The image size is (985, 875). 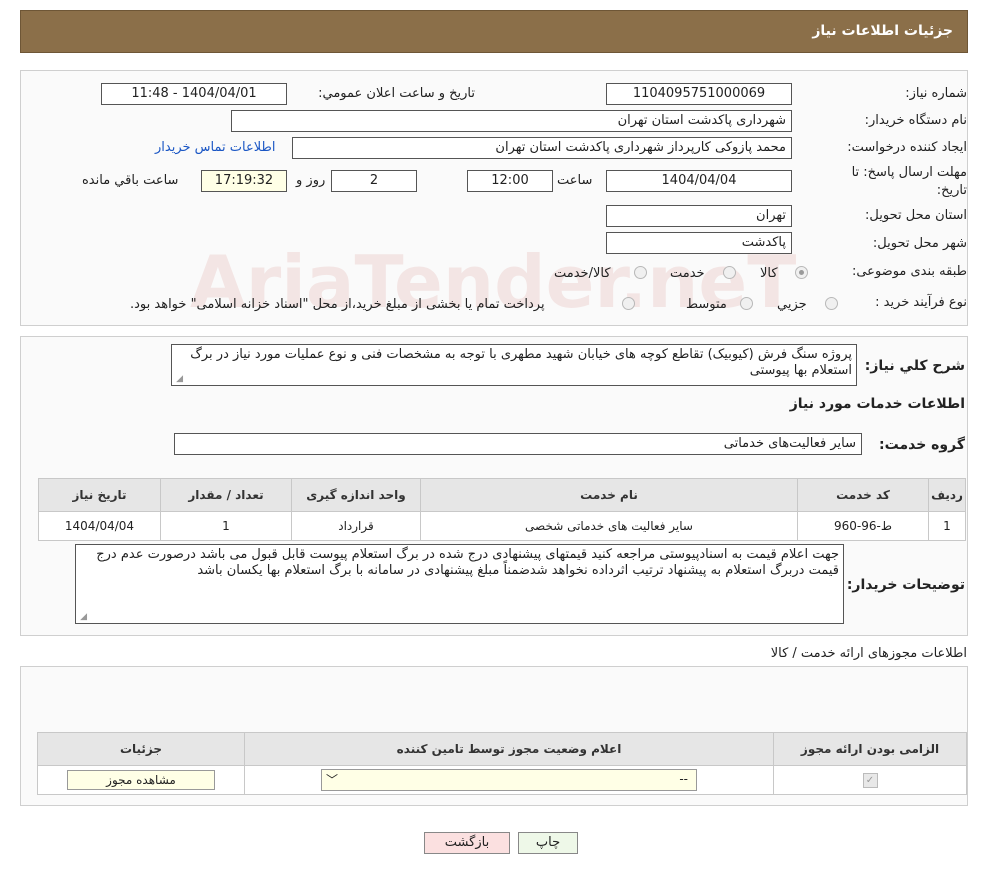 What do you see at coordinates (374, 181) in the screenshot?
I see `days-field: 2` at bounding box center [374, 181].